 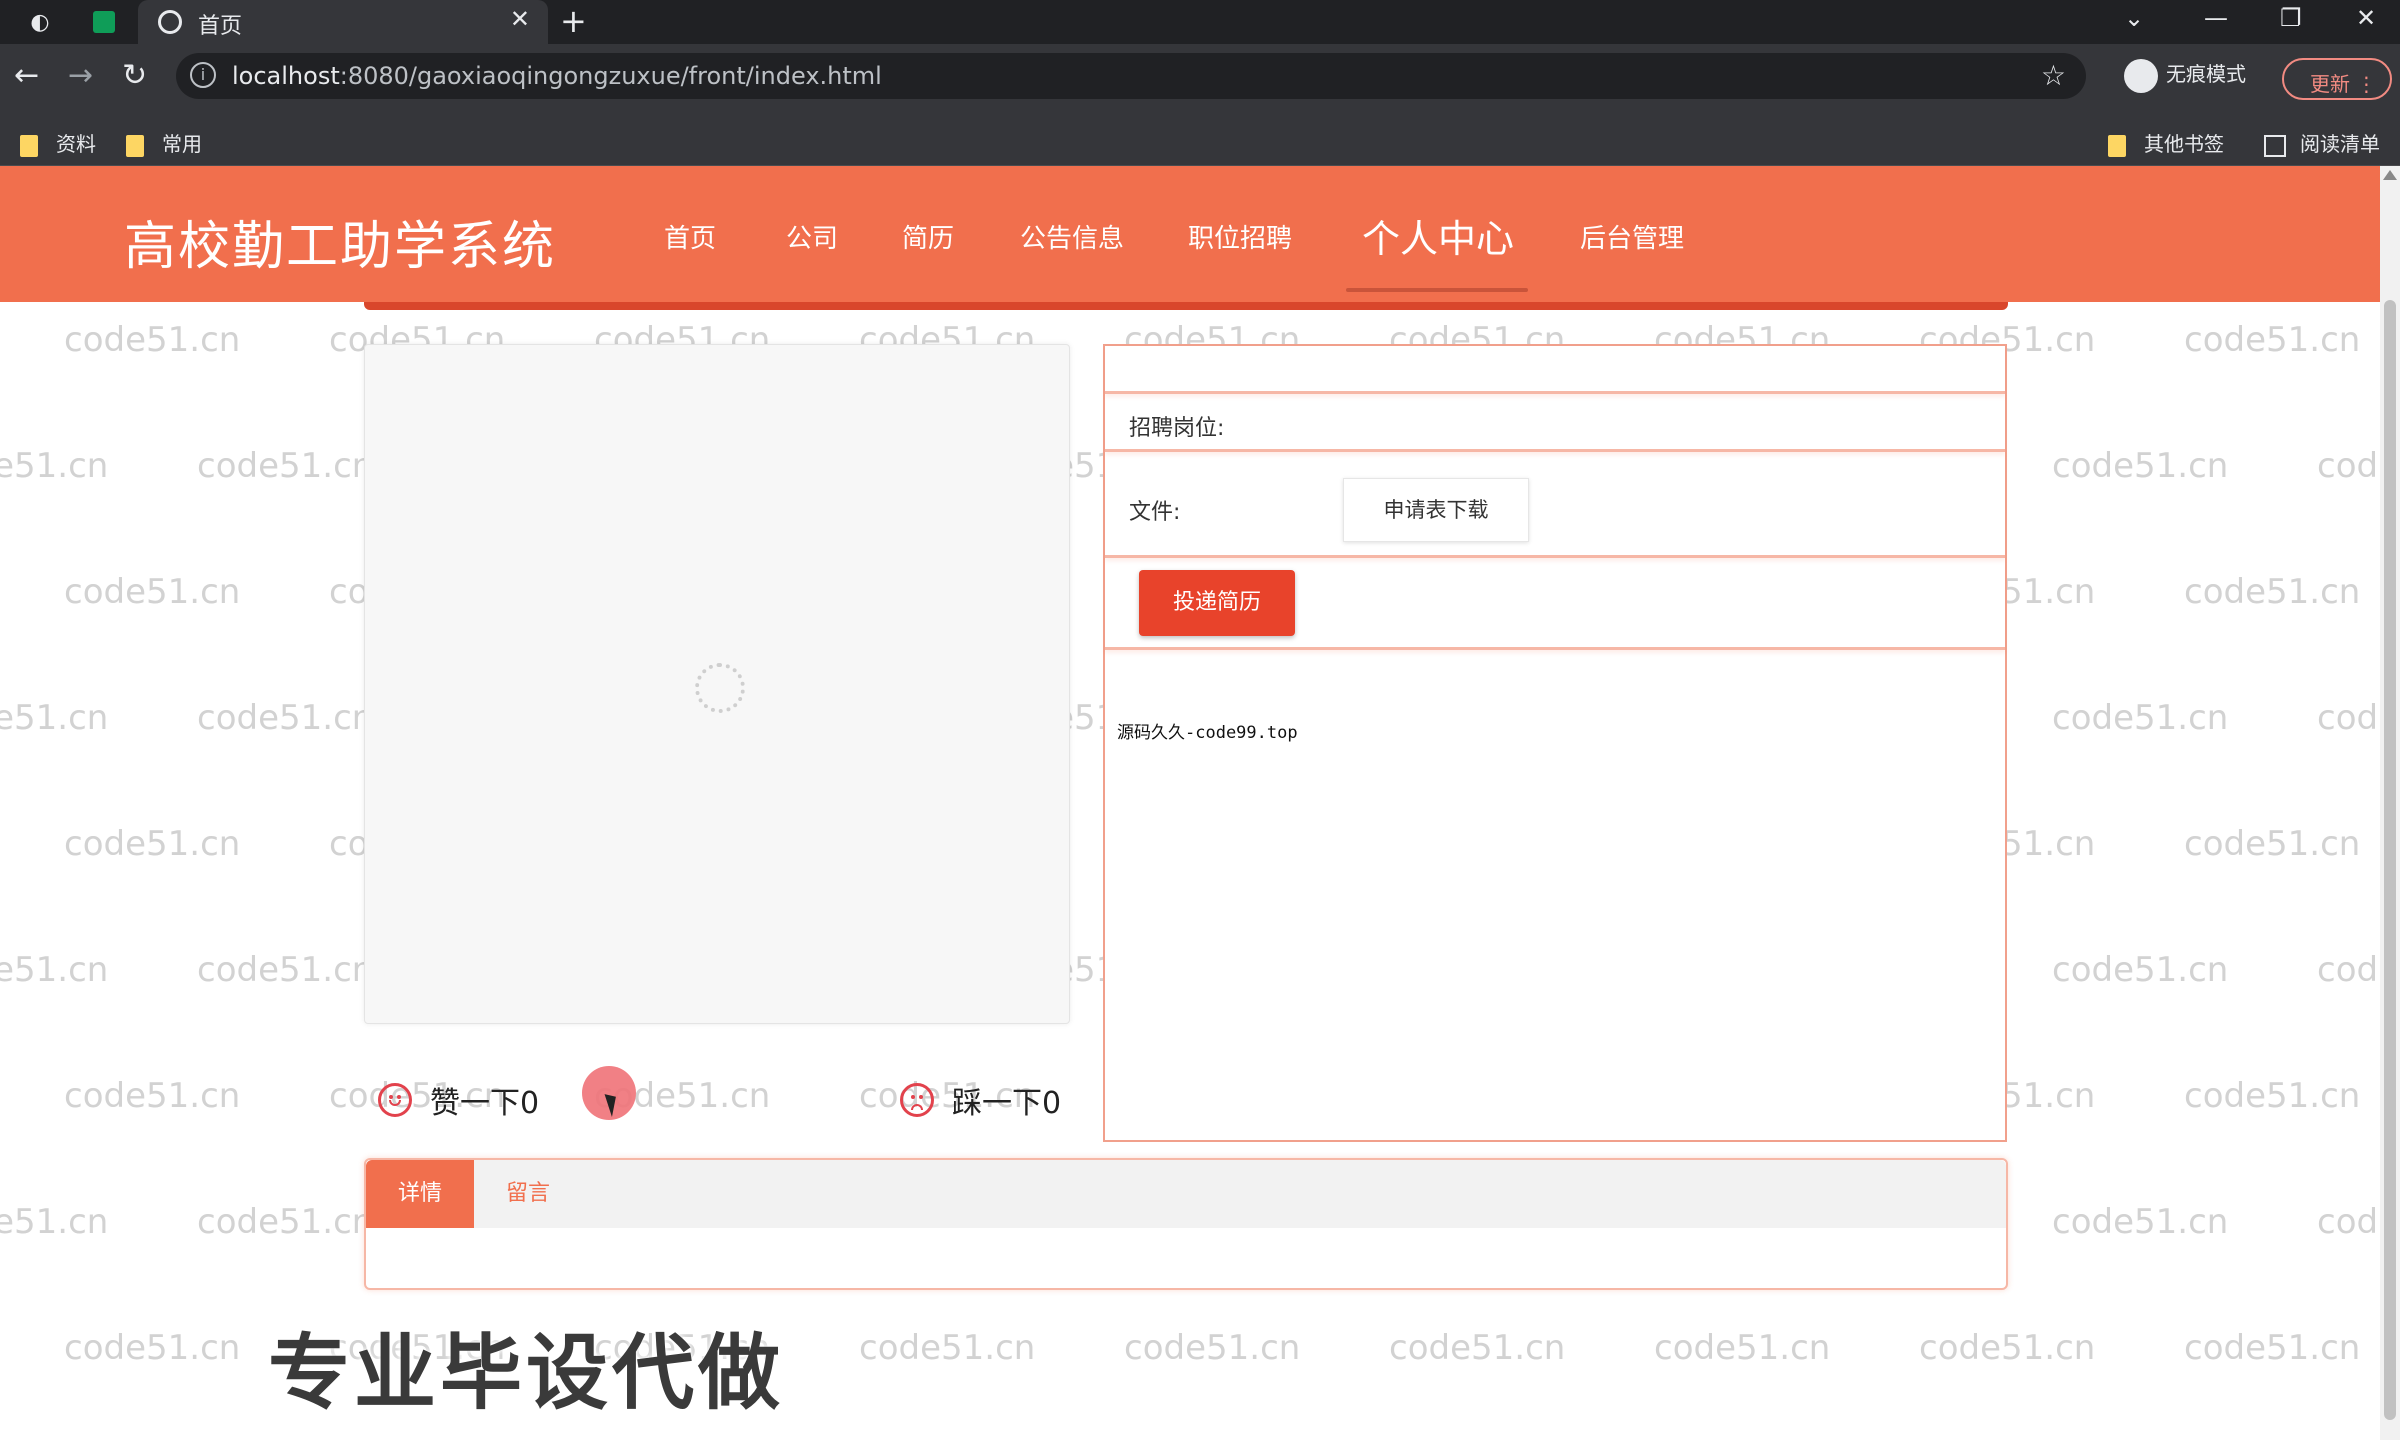 What do you see at coordinates (134, 75) in the screenshot?
I see `reload-icon: ↻` at bounding box center [134, 75].